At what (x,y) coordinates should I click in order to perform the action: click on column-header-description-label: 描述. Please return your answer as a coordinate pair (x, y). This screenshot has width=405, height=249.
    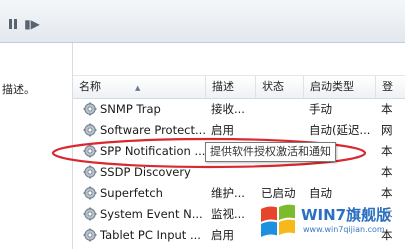
    Looking at the image, I should click on (223, 86).